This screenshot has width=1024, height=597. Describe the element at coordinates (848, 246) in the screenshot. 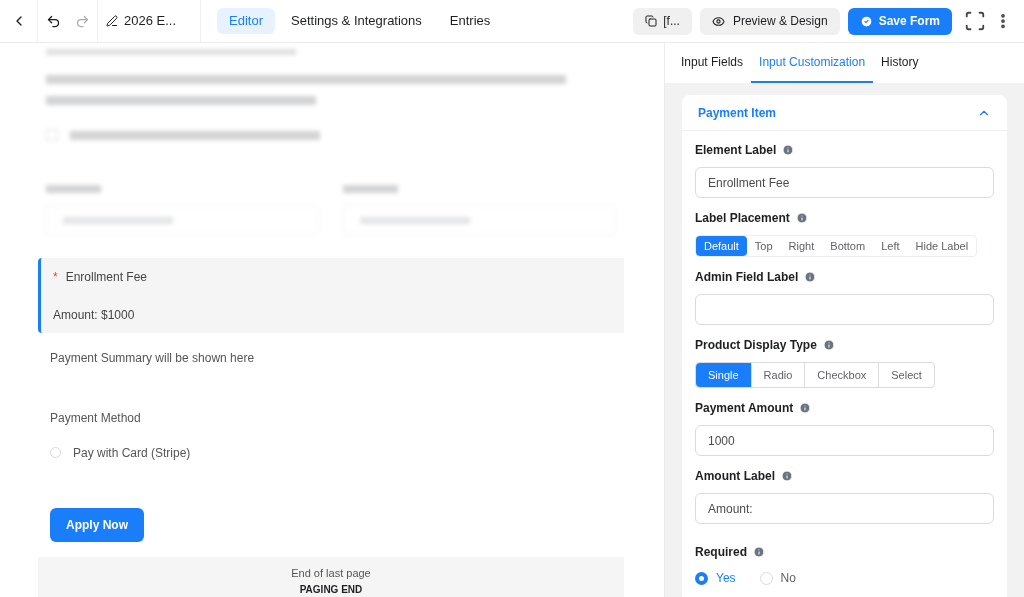

I see `segment-option: Bottom` at that location.